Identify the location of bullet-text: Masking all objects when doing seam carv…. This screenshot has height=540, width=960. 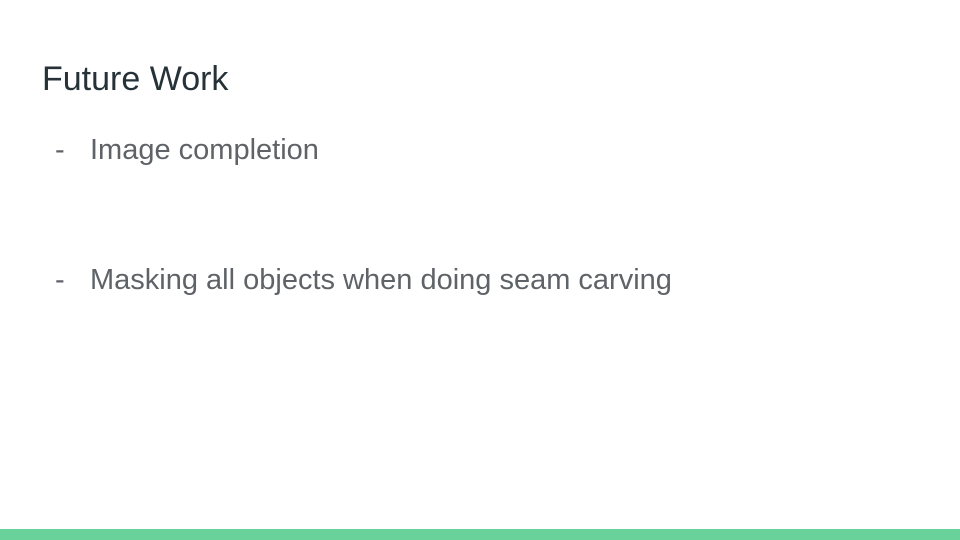
(381, 280).